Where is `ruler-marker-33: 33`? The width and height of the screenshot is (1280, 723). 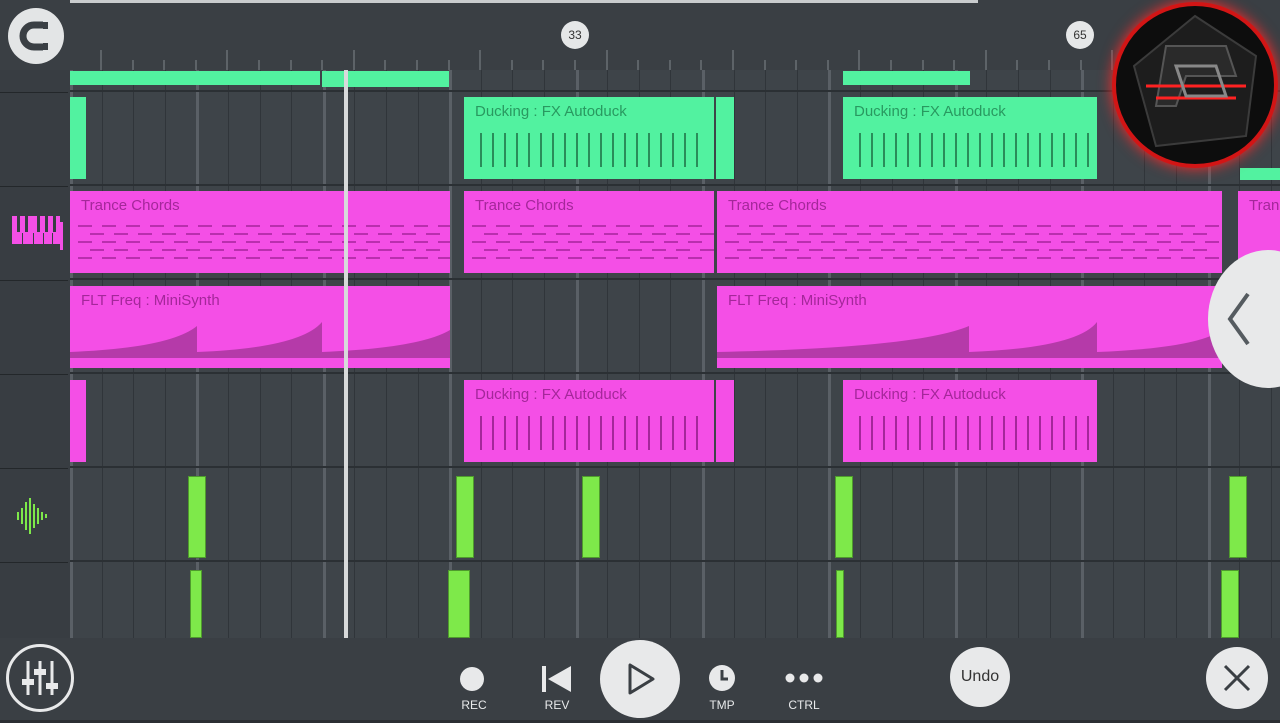
ruler-marker-33: 33 is located at coordinates (575, 35).